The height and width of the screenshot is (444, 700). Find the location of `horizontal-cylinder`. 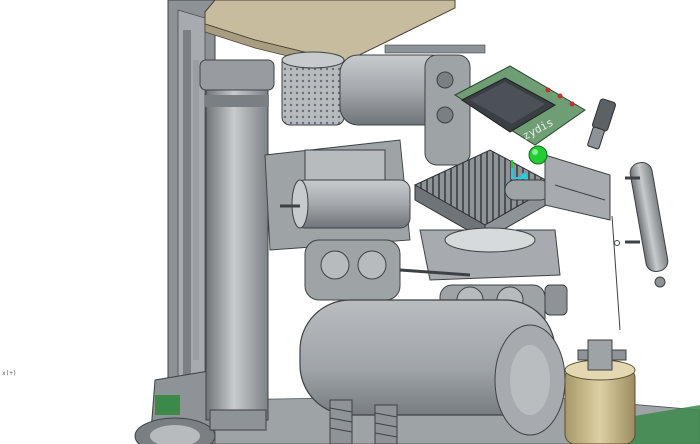

horizontal-cylinder is located at coordinates (345, 204).